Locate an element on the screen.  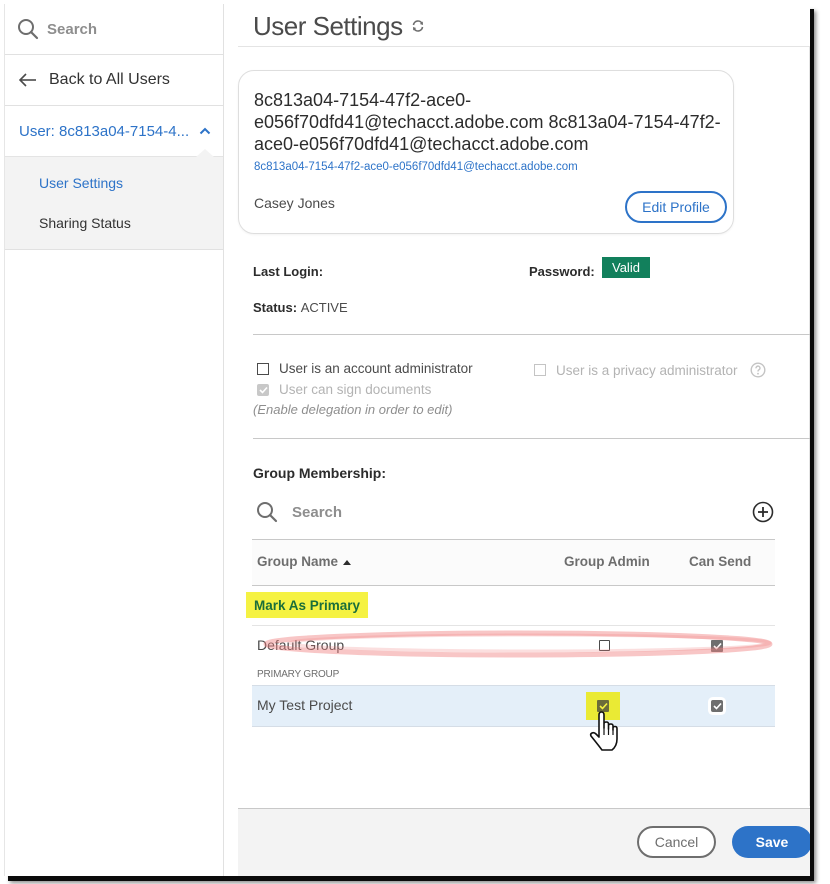
sidebar-search-placeholder: Search is located at coordinates (72, 29).